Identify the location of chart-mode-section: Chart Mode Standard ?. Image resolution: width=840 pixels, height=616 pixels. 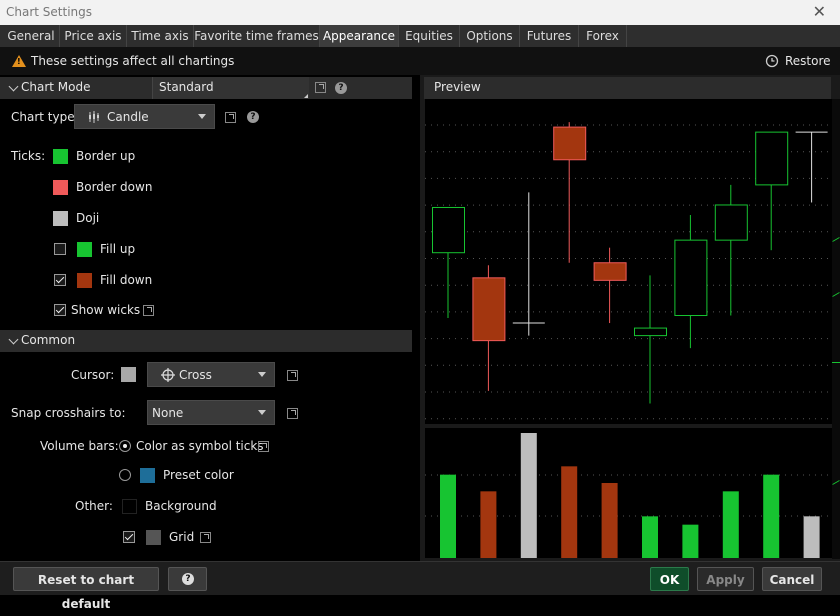
(206, 88).